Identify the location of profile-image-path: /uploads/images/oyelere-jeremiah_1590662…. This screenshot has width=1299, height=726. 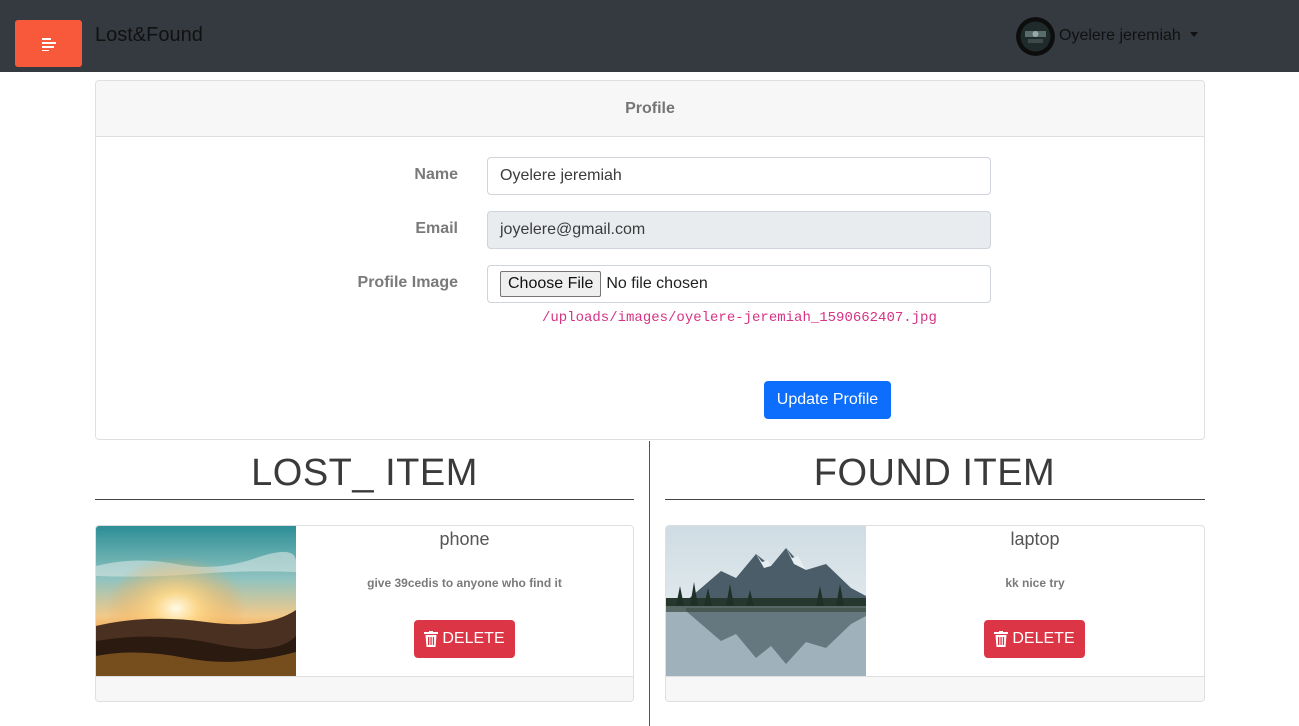
(739, 318).